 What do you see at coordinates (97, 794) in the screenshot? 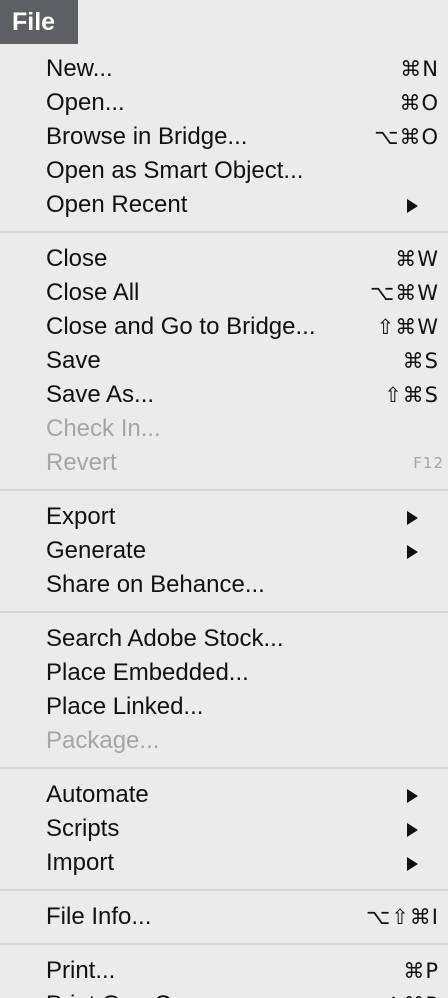
I see `menu-item-label: Automate` at bounding box center [97, 794].